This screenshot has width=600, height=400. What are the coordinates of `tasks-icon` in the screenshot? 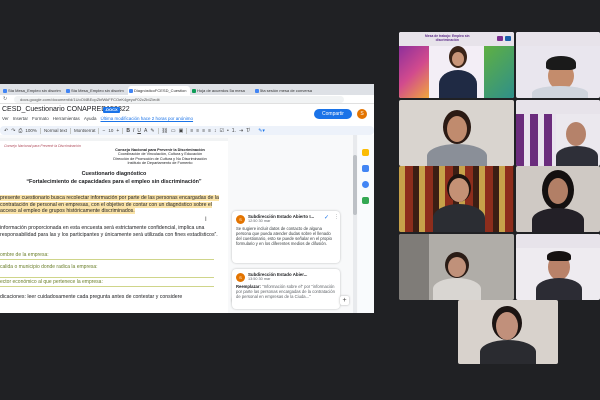 It's located at (365, 168).